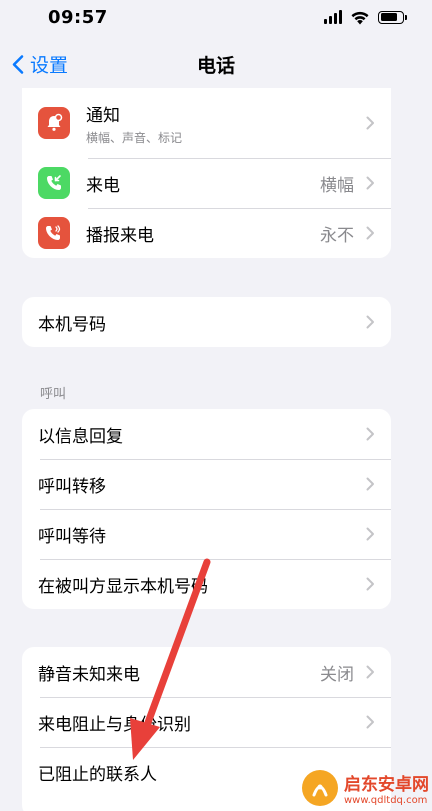 This screenshot has height=811, width=432. What do you see at coordinates (54, 123) in the screenshot?
I see `bell-badge-icon` at bounding box center [54, 123].